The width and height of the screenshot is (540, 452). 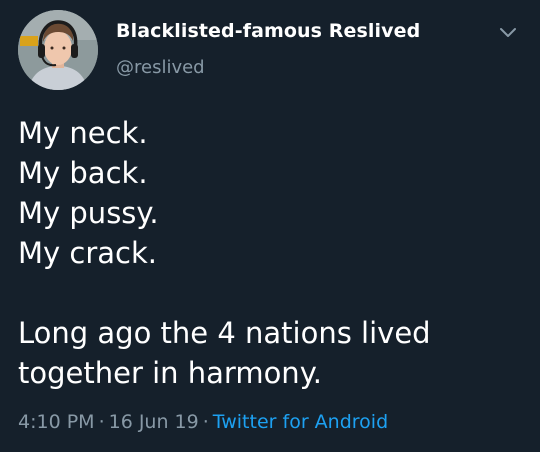 I want to click on tweet-paragraph-line: Long ago the 4 nations lived, so click(x=224, y=333).